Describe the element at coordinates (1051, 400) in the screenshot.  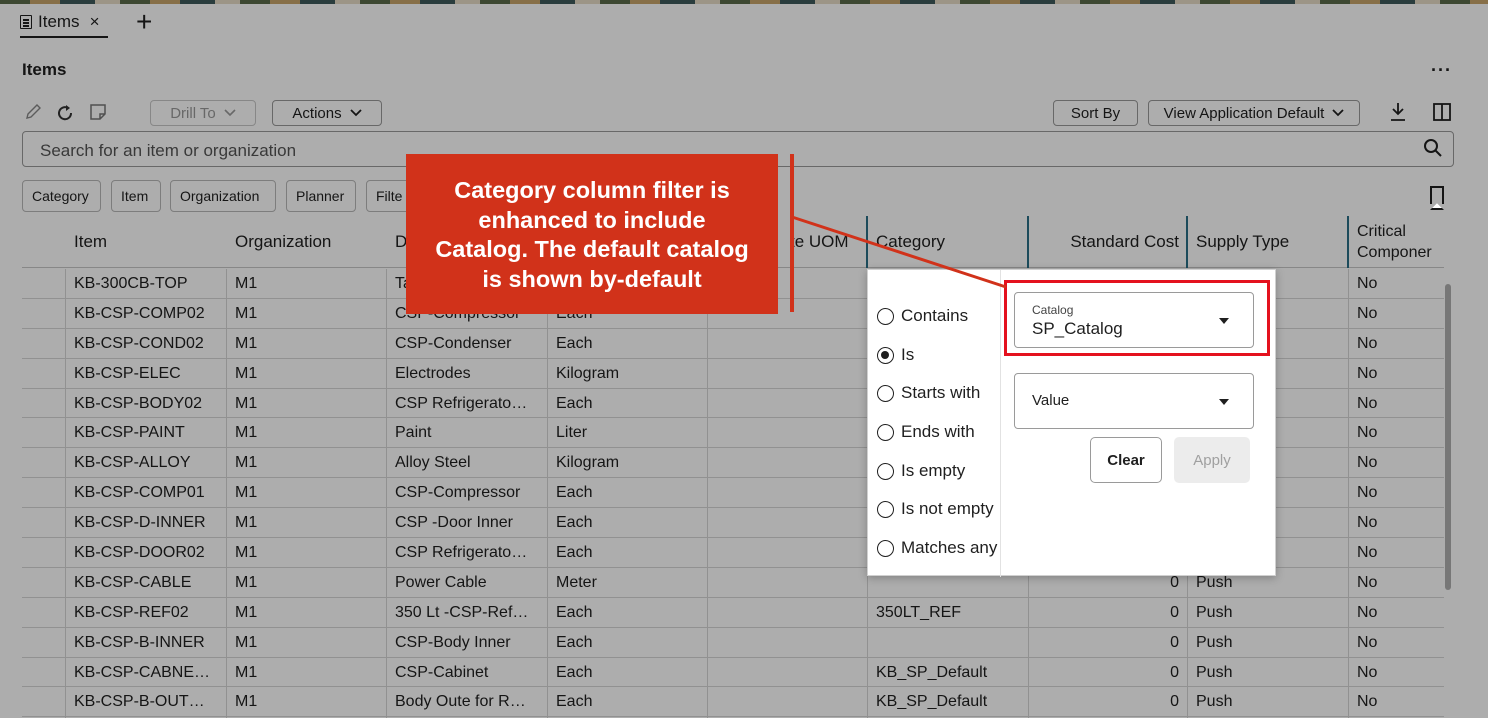
I see `value-placeholder: Value` at that location.